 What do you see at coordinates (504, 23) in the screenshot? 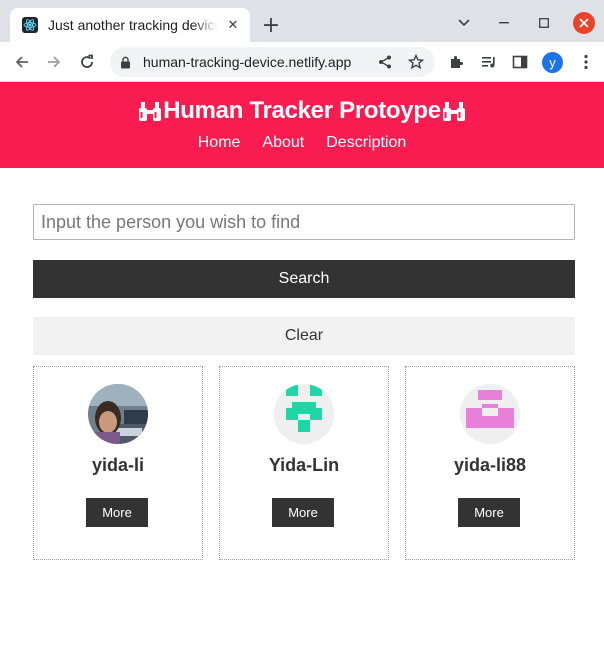
I see `minimize-icon` at bounding box center [504, 23].